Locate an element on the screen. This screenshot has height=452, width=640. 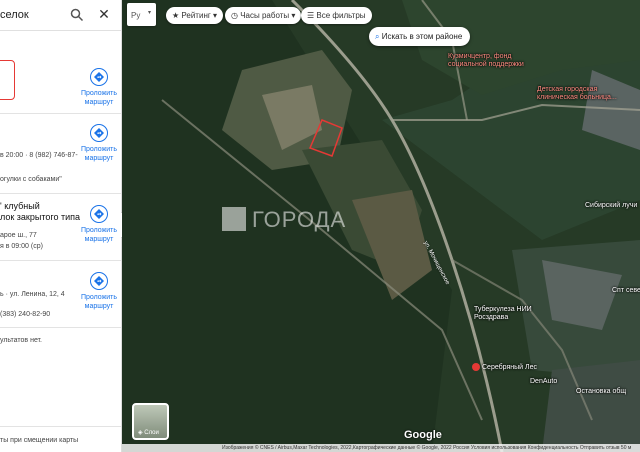
layers-button: ◈ Слои is located at coordinates (150, 421).